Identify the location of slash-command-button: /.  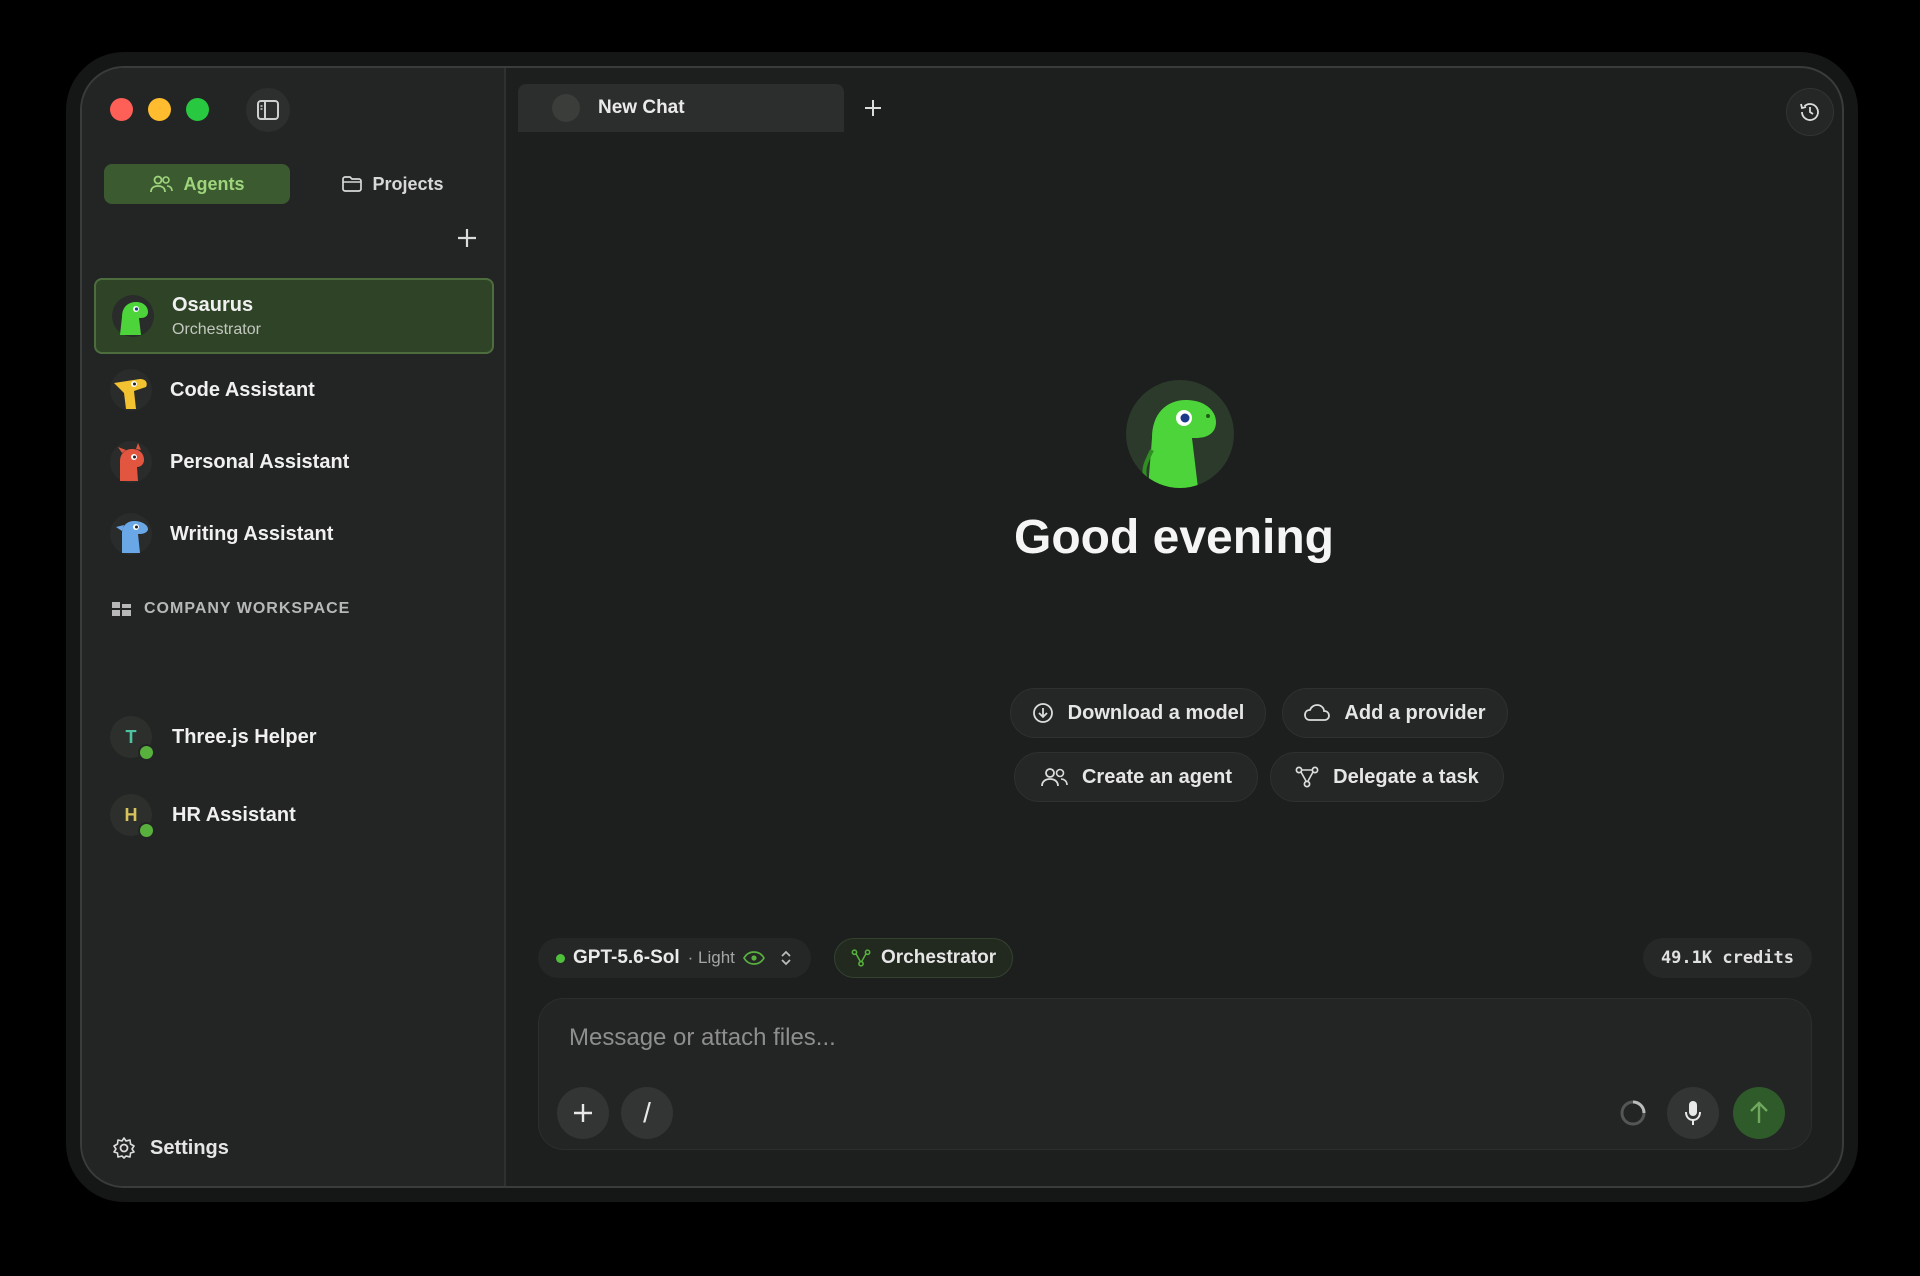
(647, 1113).